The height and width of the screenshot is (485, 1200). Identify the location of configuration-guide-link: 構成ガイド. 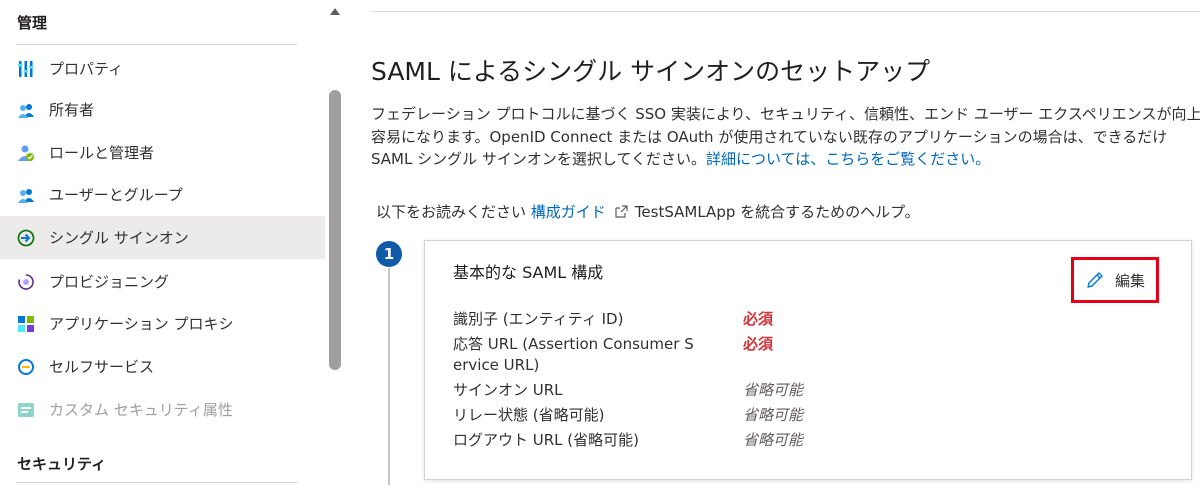
(568, 211).